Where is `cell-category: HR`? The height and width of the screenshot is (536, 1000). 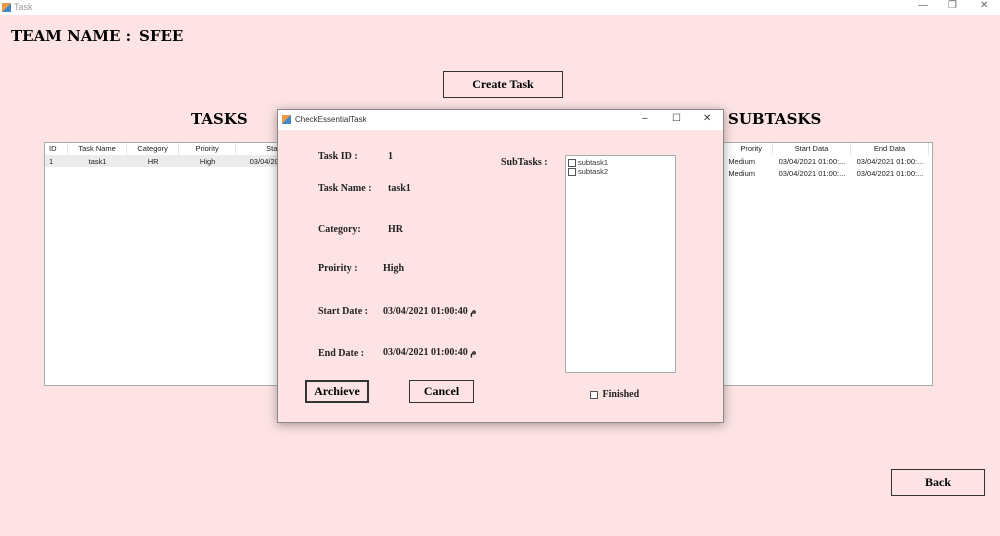 cell-category: HR is located at coordinates (153, 161).